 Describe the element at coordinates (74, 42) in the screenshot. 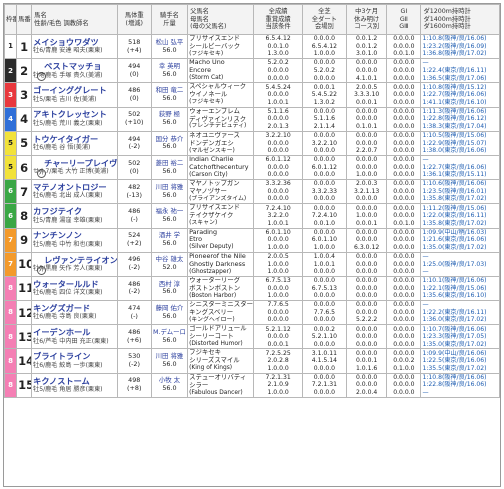

I see `horse-name-link: メイショウワダツ` at that location.